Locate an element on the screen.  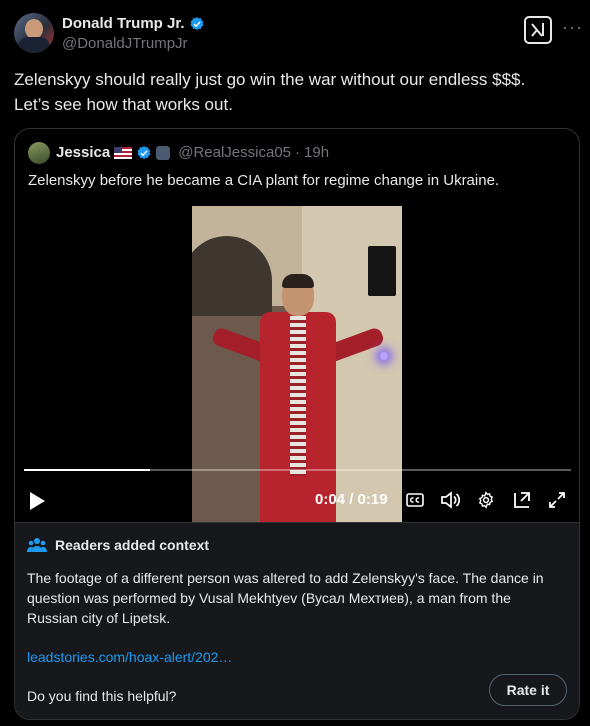
author-name-row: Donald Trump Jr. is located at coordinates (133, 23).